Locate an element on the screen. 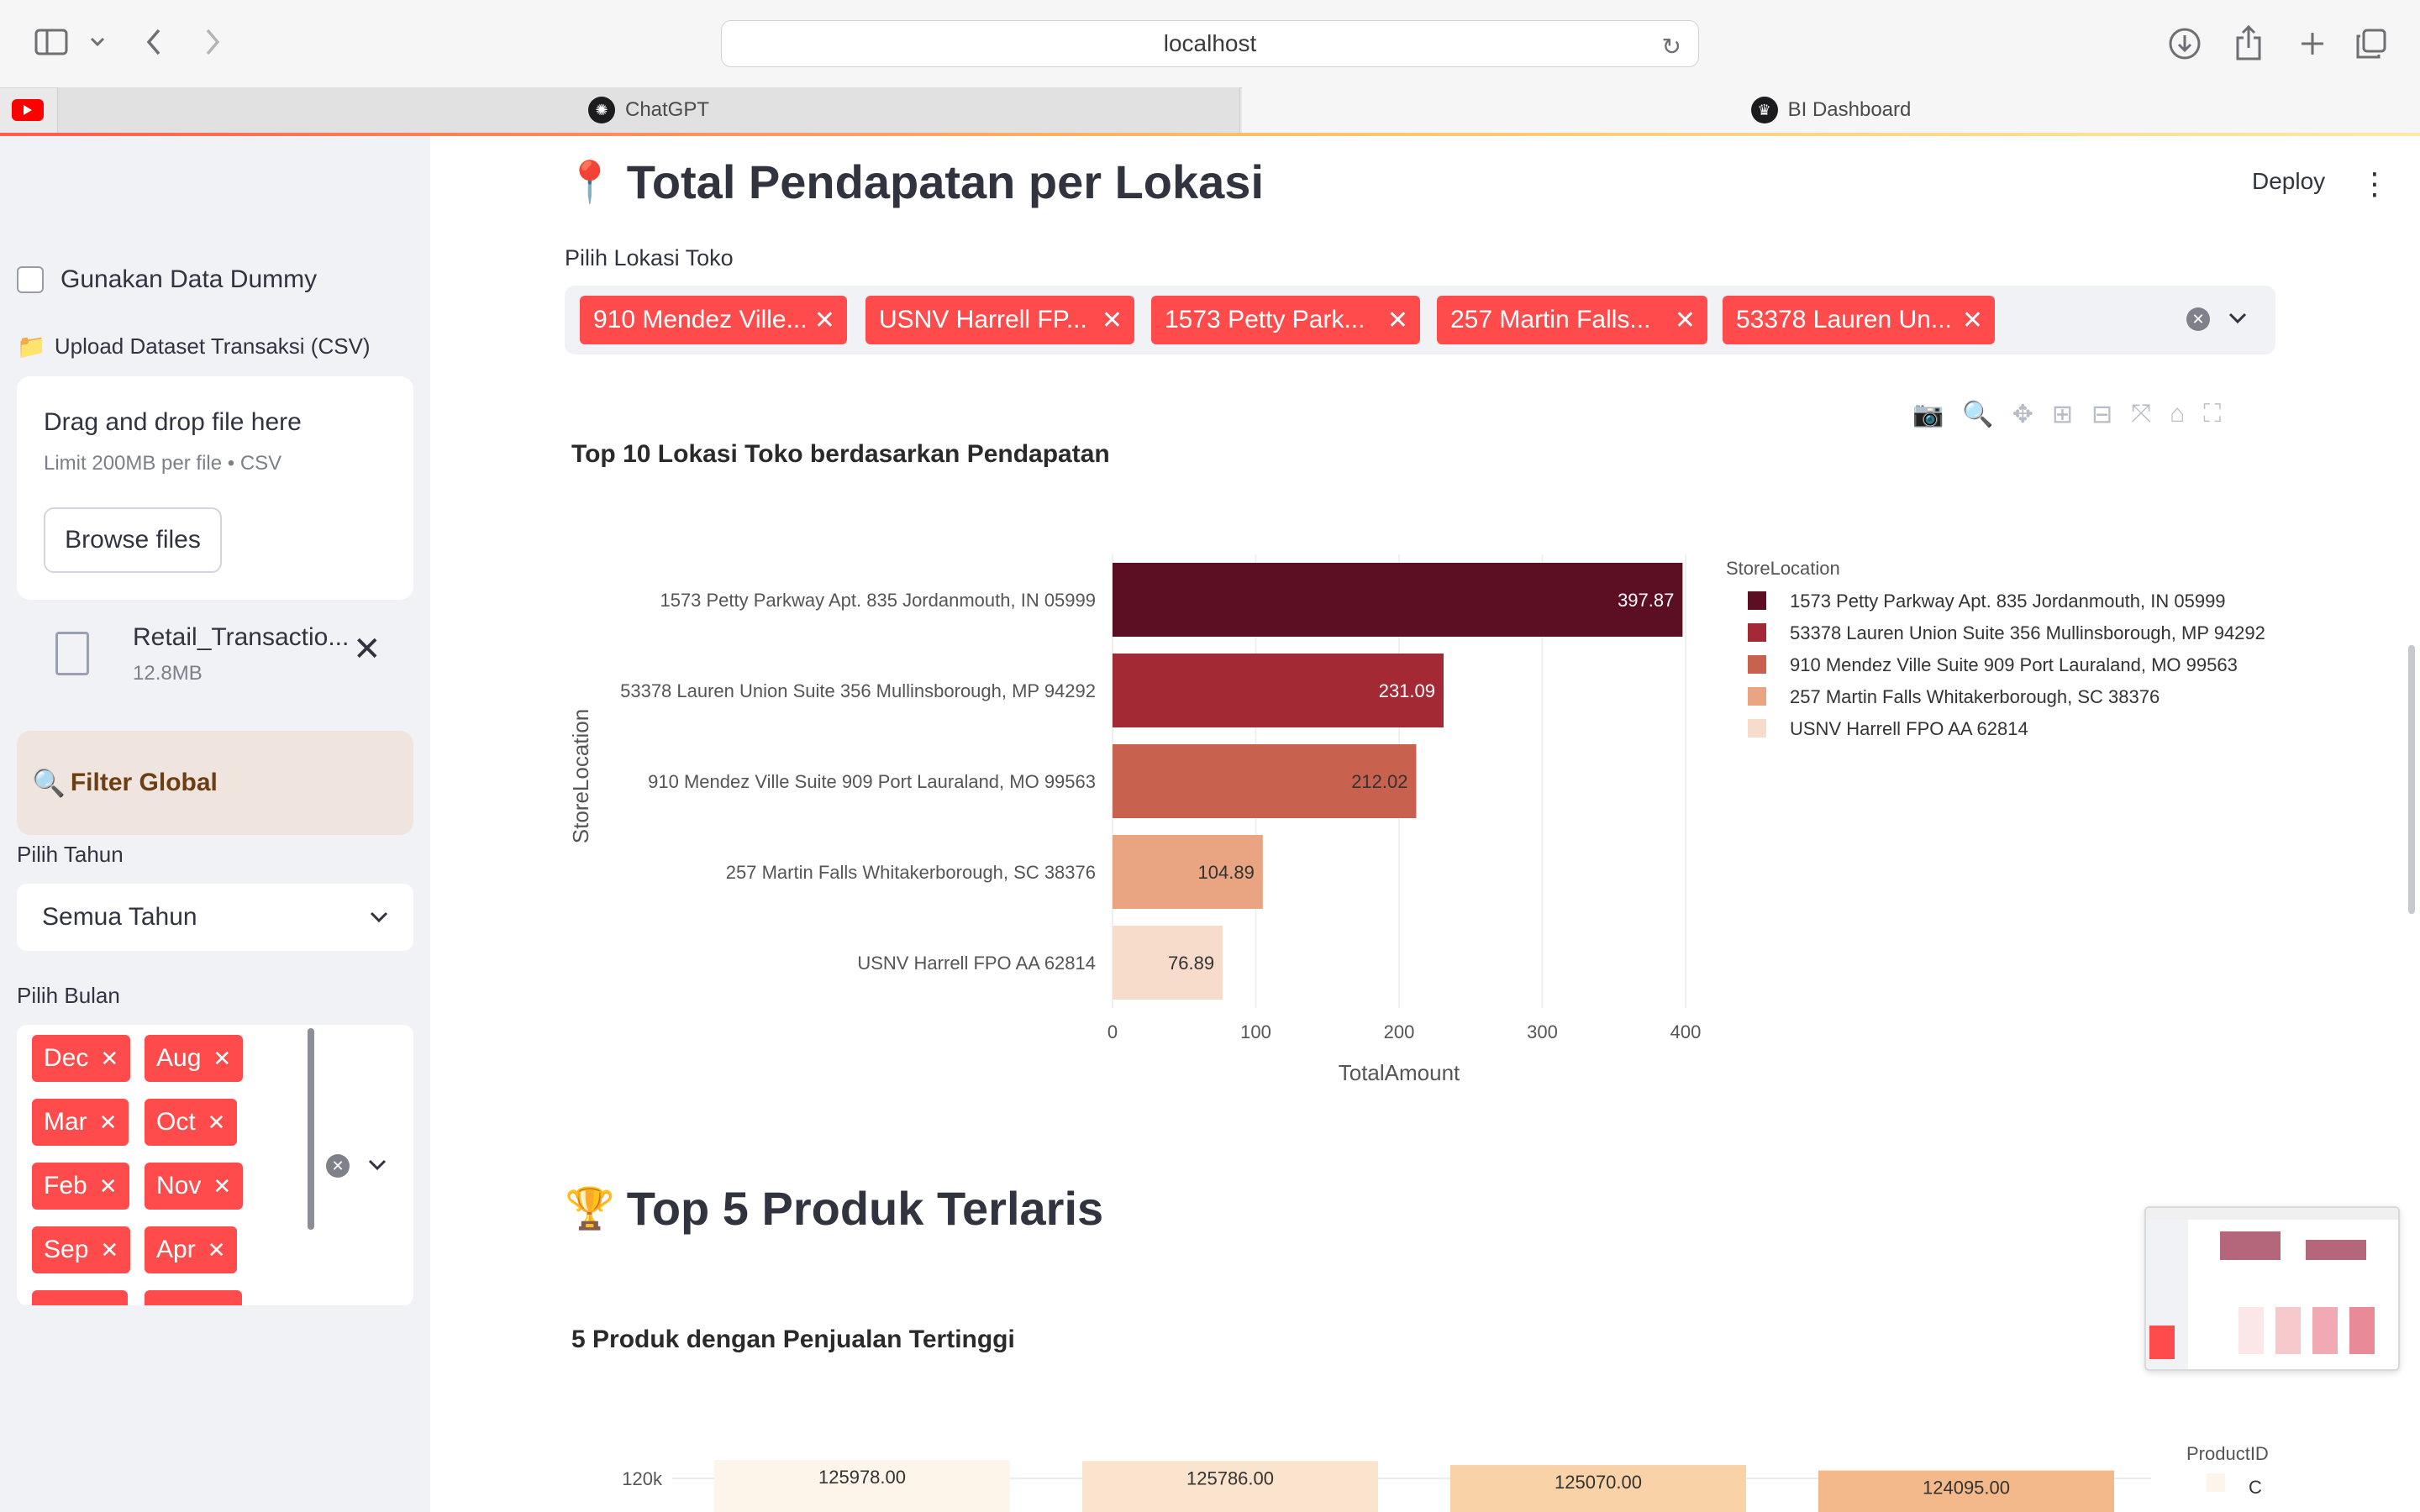 This screenshot has height=1512, width=2420. legend-swatch is located at coordinates (2216, 1482).